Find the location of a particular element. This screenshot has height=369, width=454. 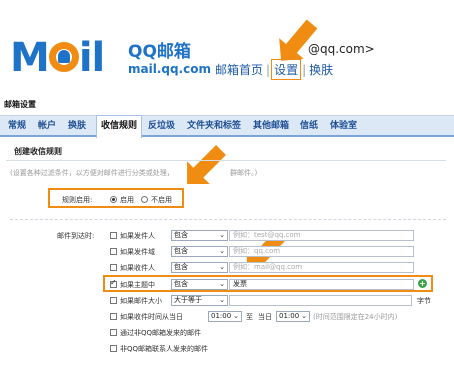

settings-tabbar: 常规 帐户 换肤 收信规则 反垃圾 文件夹和标签 其他邮箱 信纸 体验室 is located at coordinates (227, 126).